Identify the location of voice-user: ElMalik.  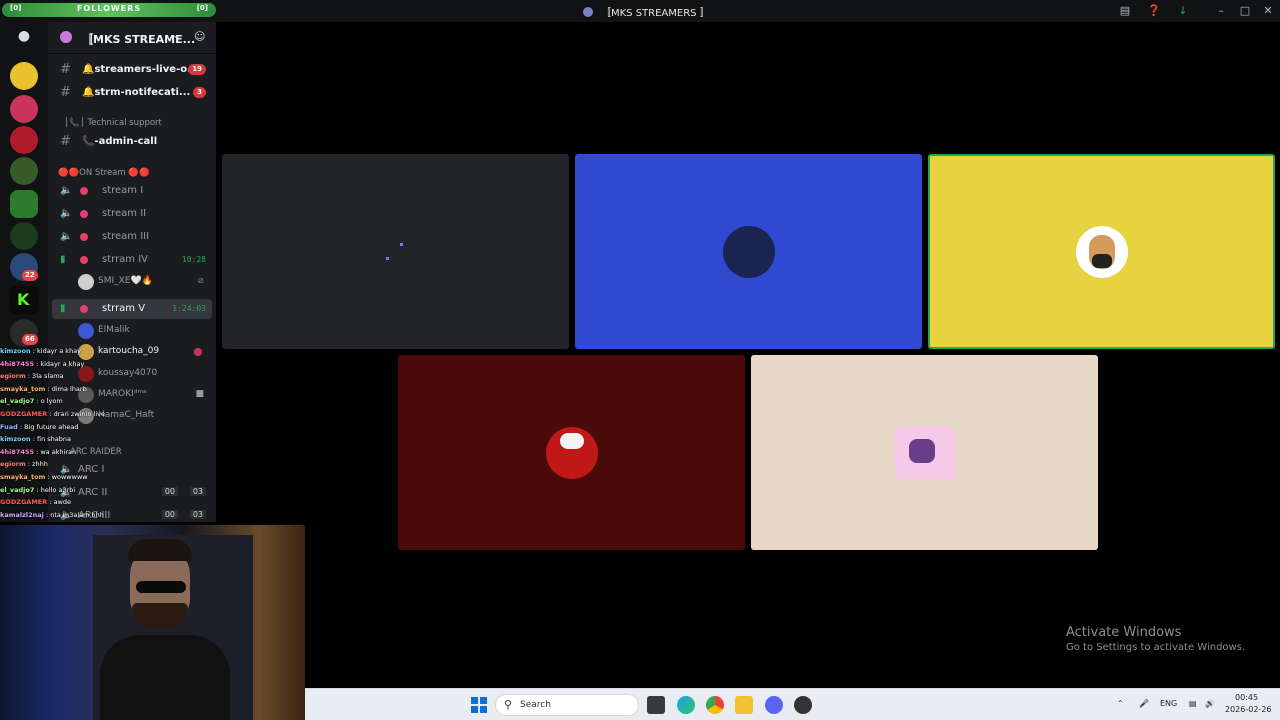
(143, 331).